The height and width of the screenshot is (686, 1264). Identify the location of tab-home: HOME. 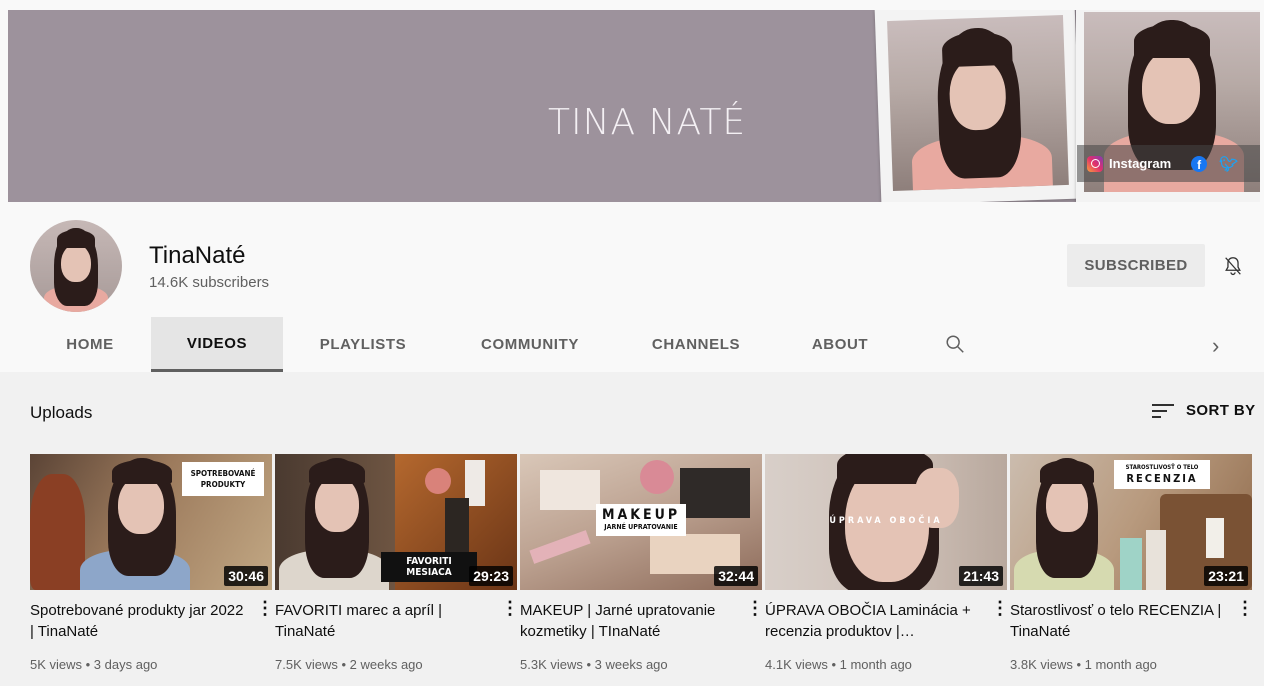
(90, 344).